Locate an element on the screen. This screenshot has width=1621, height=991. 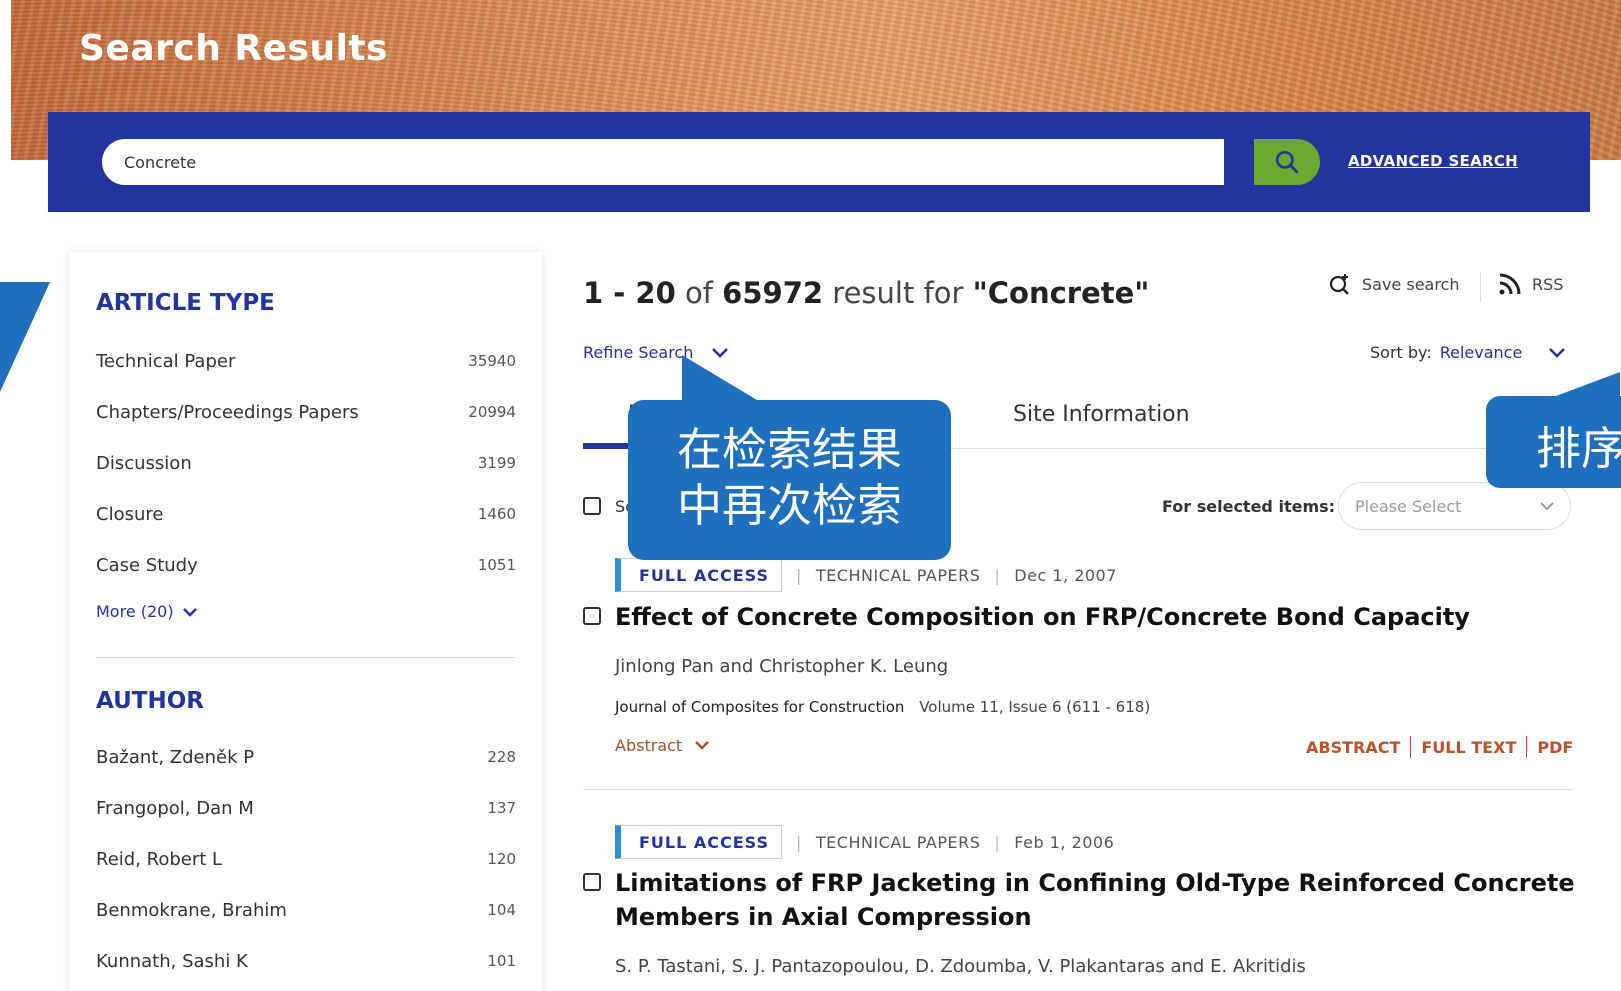
result-date: Dec 1, 2007 is located at coordinates (1065, 575).